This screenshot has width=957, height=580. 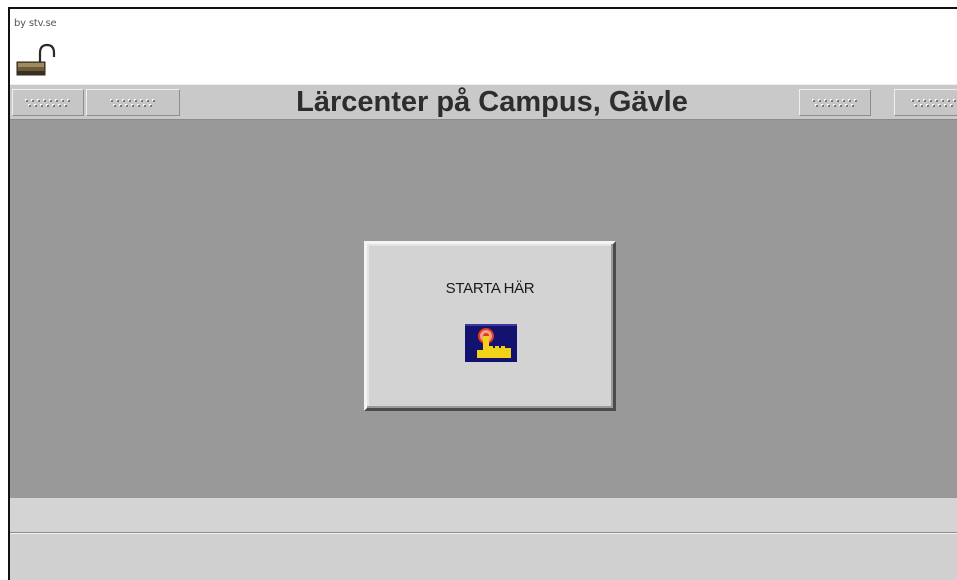 What do you see at coordinates (483, 556) in the screenshot?
I see `bottom-area` at bounding box center [483, 556].